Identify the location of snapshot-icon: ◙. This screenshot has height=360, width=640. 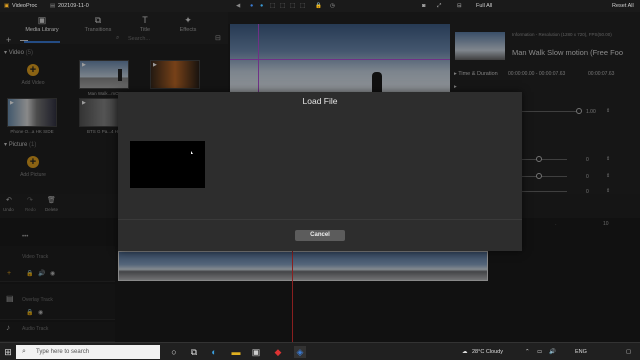
(423, 6).